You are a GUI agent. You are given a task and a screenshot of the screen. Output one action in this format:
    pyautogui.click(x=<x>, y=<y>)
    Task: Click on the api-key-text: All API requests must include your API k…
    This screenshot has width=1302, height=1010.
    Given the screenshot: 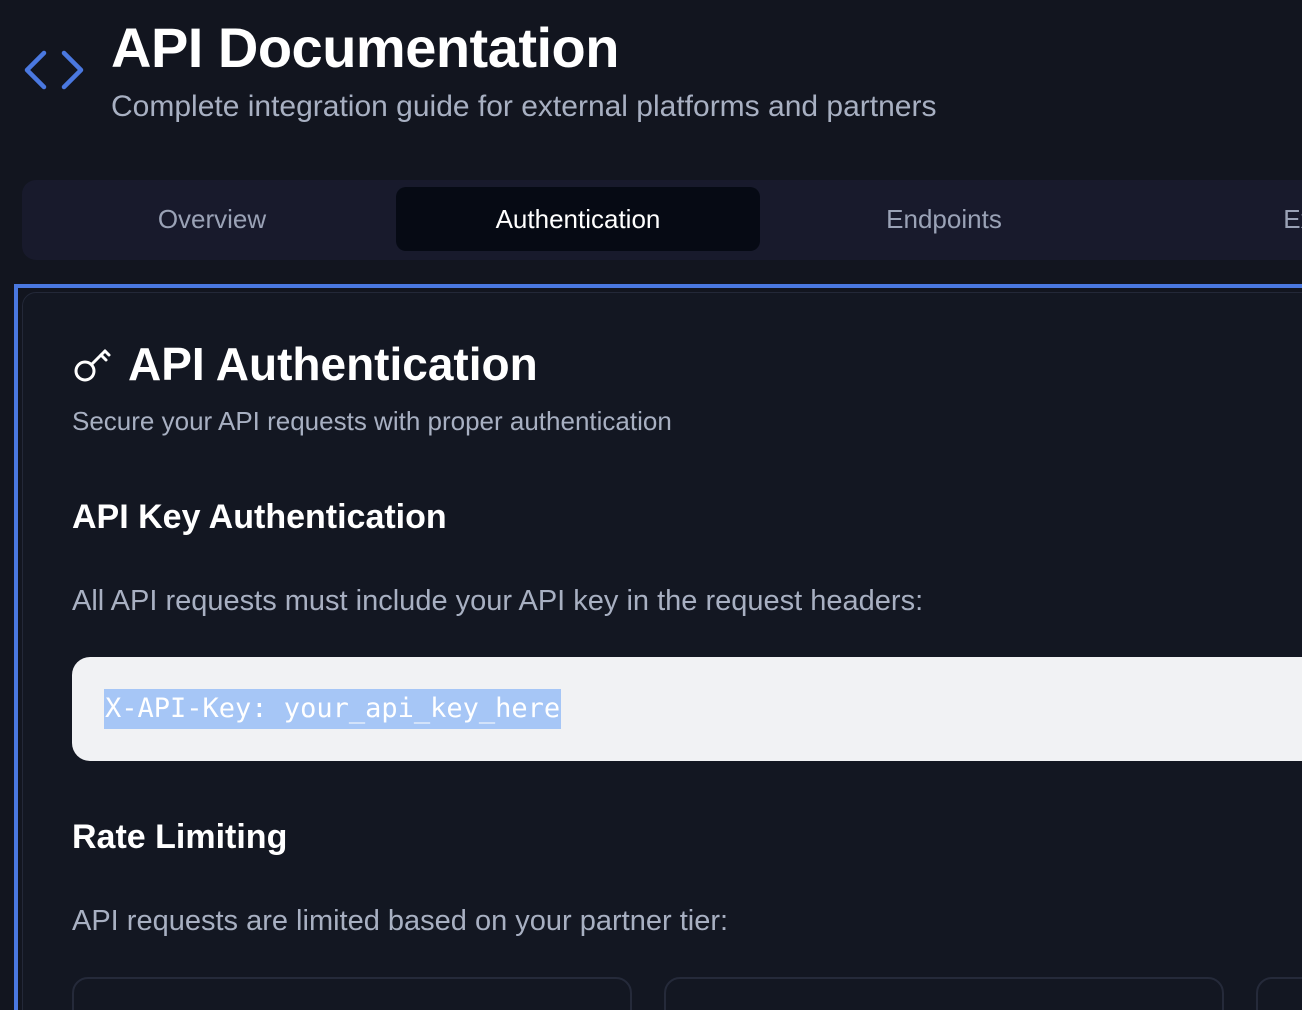 What is the action you would take?
    pyautogui.click(x=498, y=601)
    